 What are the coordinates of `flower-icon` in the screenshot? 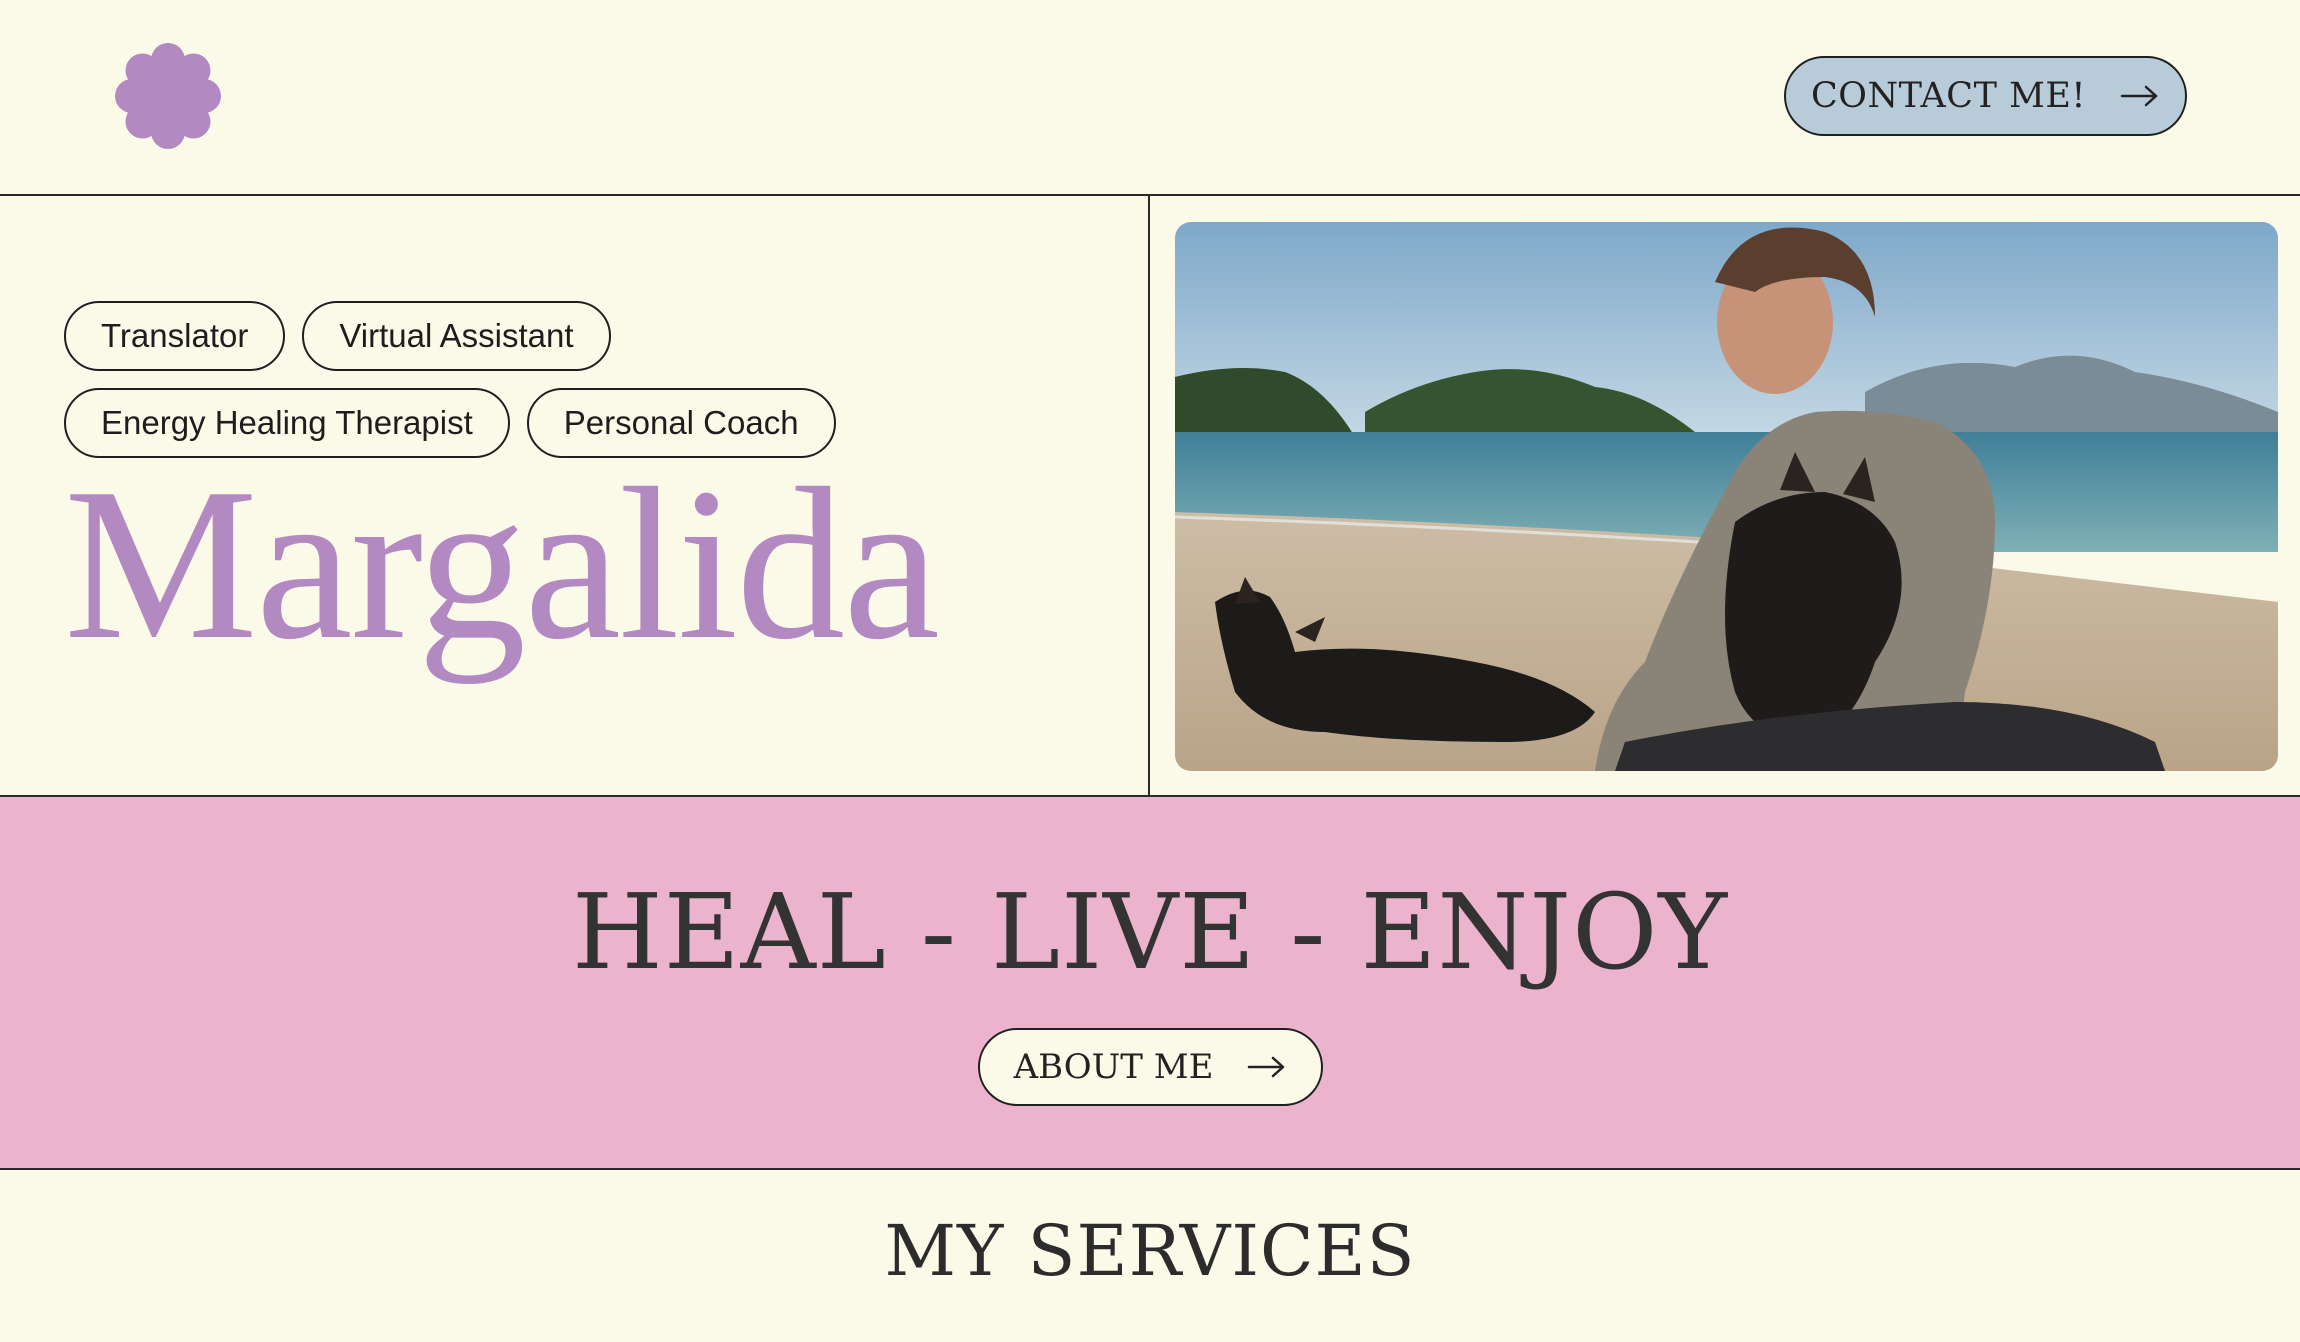 It's located at (168, 96).